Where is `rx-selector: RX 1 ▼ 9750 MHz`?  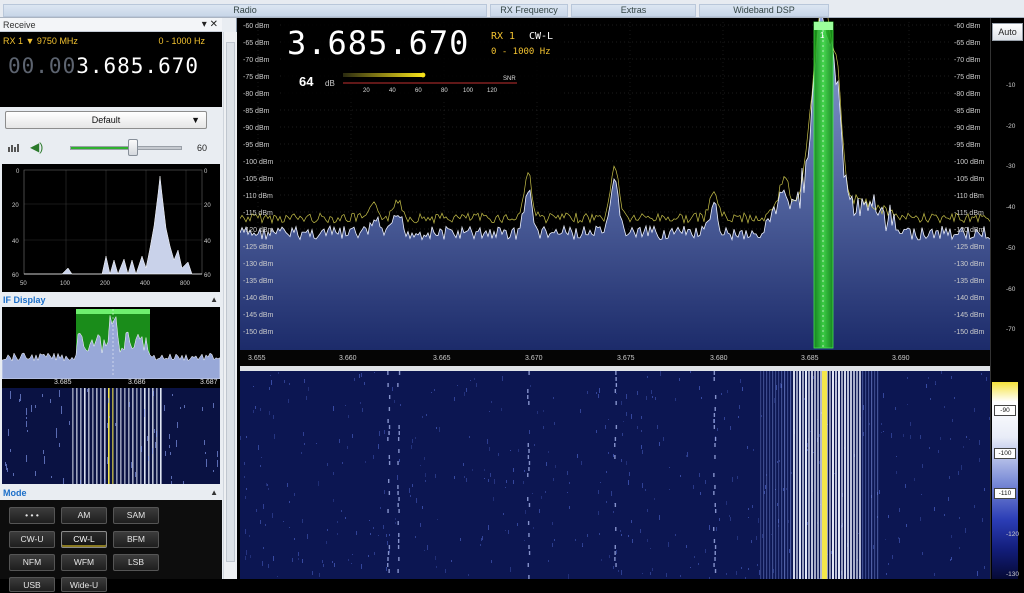
rx-selector: RX 1 ▼ 9750 MHz is located at coordinates (40, 41).